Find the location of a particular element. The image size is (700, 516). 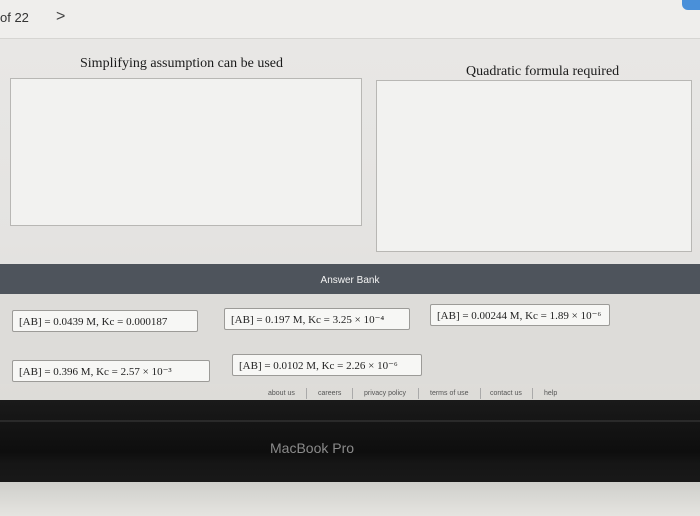

page-count: of 22 is located at coordinates (14, 17).